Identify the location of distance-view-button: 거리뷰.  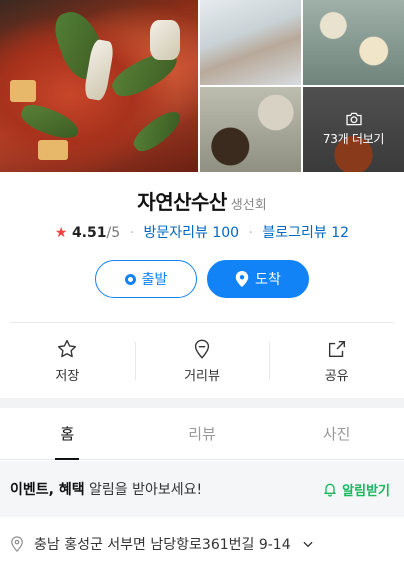
(202, 361).